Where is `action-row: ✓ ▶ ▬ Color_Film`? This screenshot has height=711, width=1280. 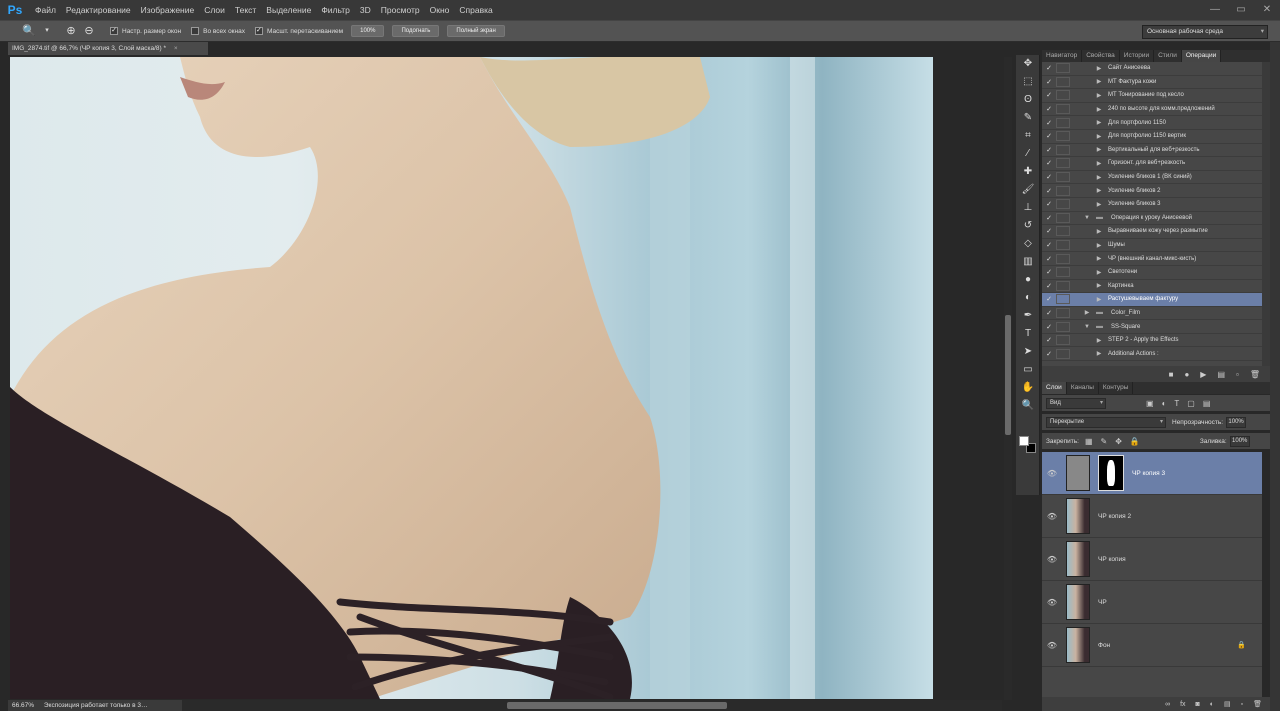
action-row: ✓ ▶ ▬ Color_Film is located at coordinates (1152, 314).